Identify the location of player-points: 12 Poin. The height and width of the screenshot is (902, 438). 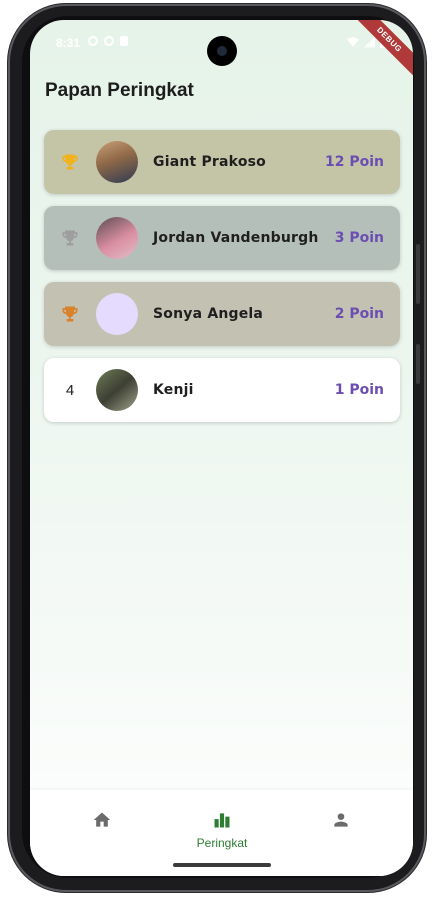
(354, 162).